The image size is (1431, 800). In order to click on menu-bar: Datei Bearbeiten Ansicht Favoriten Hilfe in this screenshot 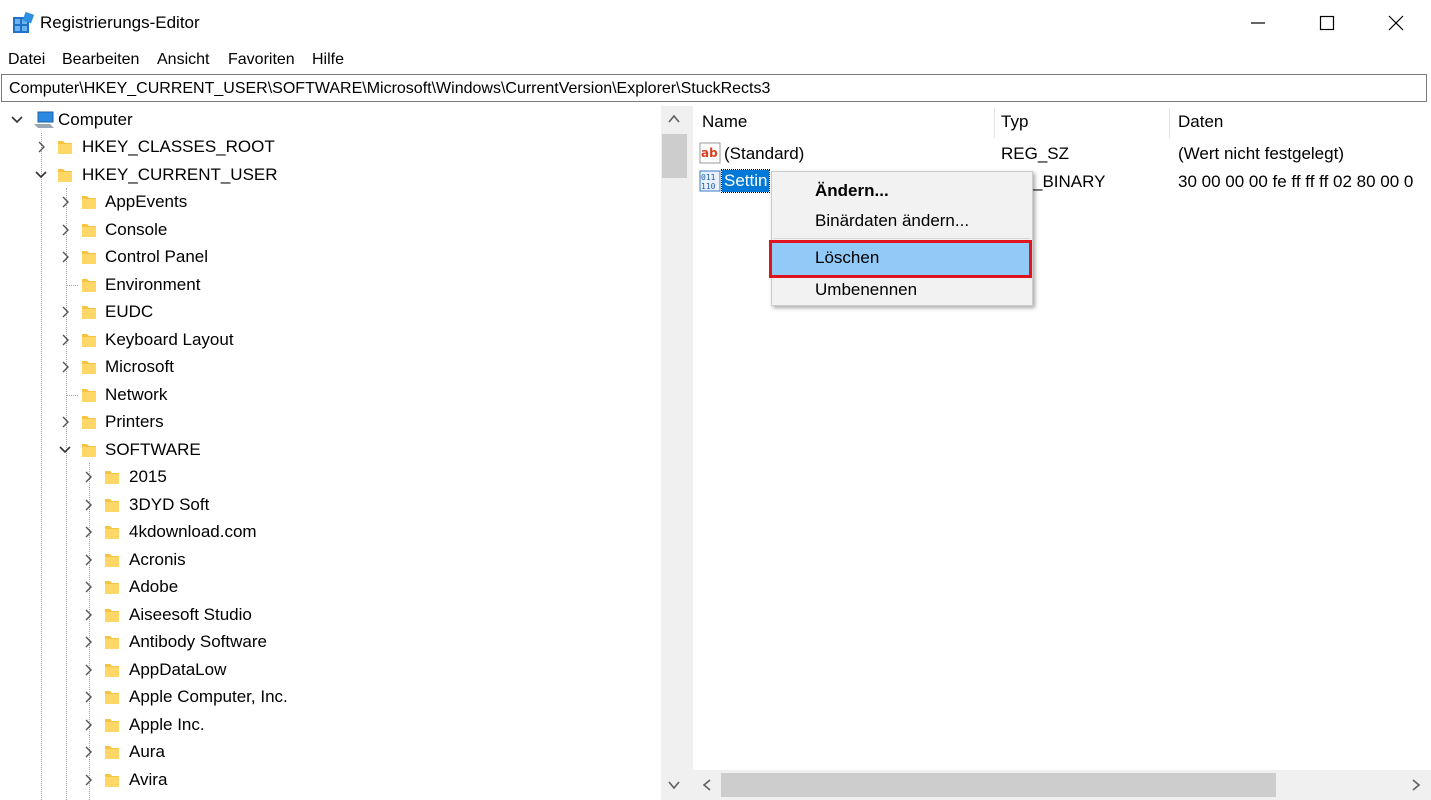, I will do `click(715, 60)`.